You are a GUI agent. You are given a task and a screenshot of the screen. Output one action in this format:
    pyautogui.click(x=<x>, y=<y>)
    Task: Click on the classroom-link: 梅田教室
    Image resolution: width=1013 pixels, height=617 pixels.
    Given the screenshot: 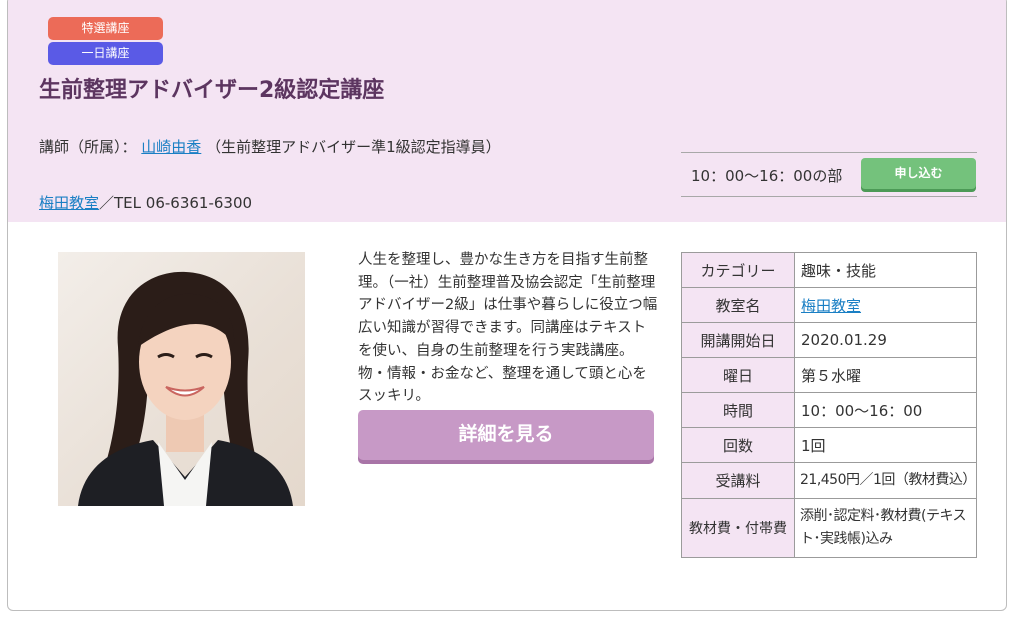 What is the action you would take?
    pyautogui.click(x=69, y=203)
    